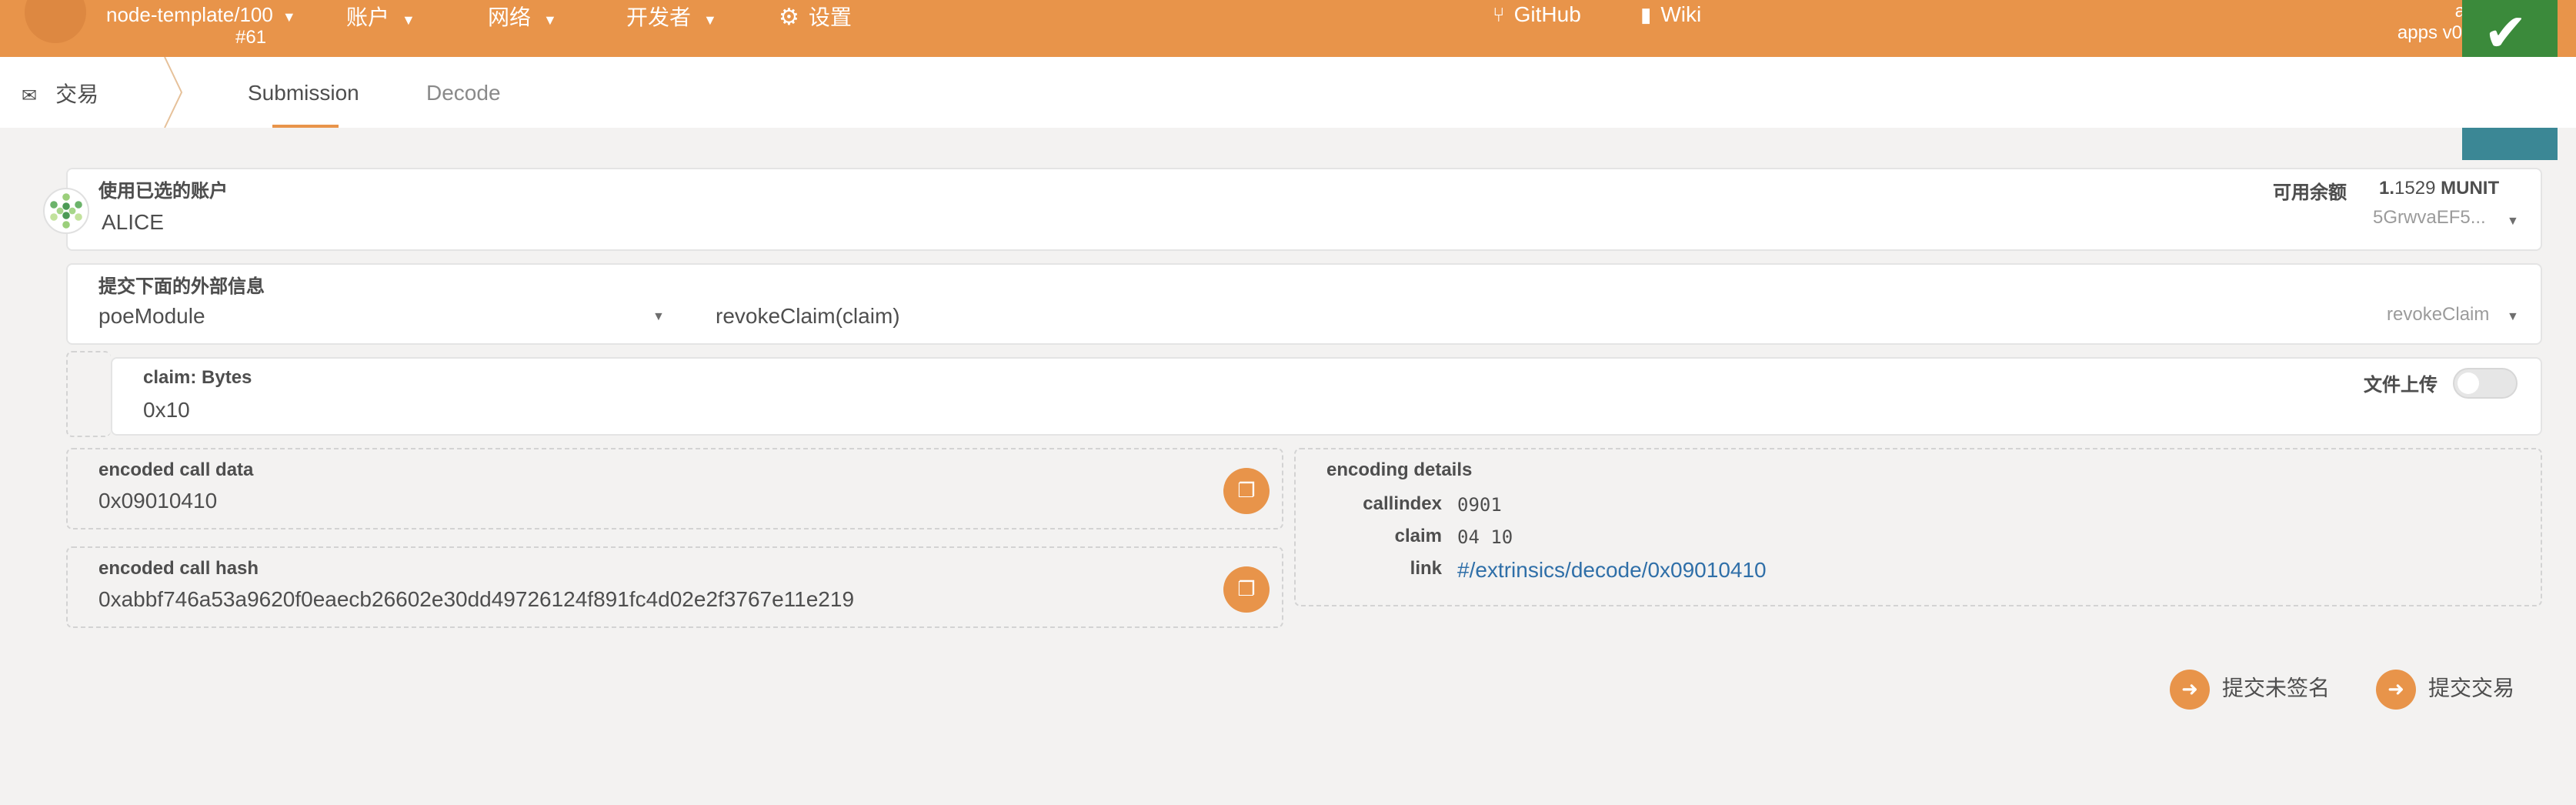  I want to click on sub-navigation: ✉ 交易 Submission Decode, so click(1288, 92).